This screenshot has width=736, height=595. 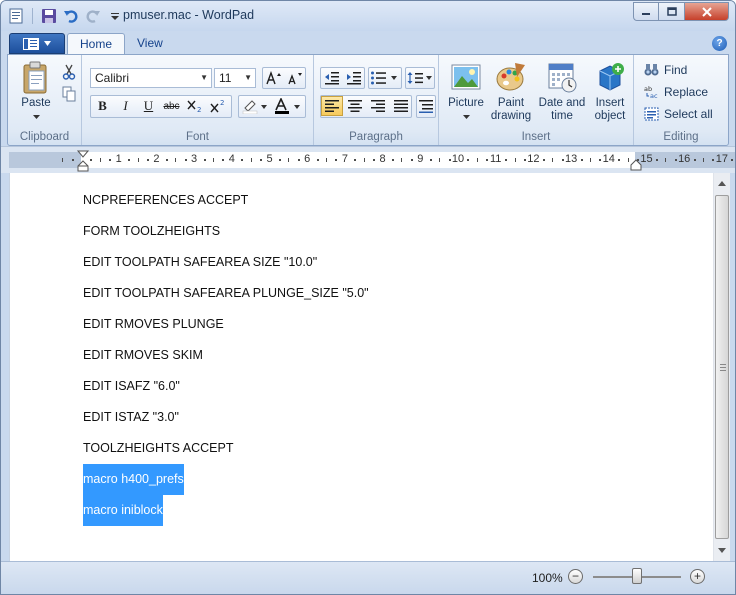 I want to click on cut-icon, so click(x=68, y=72).